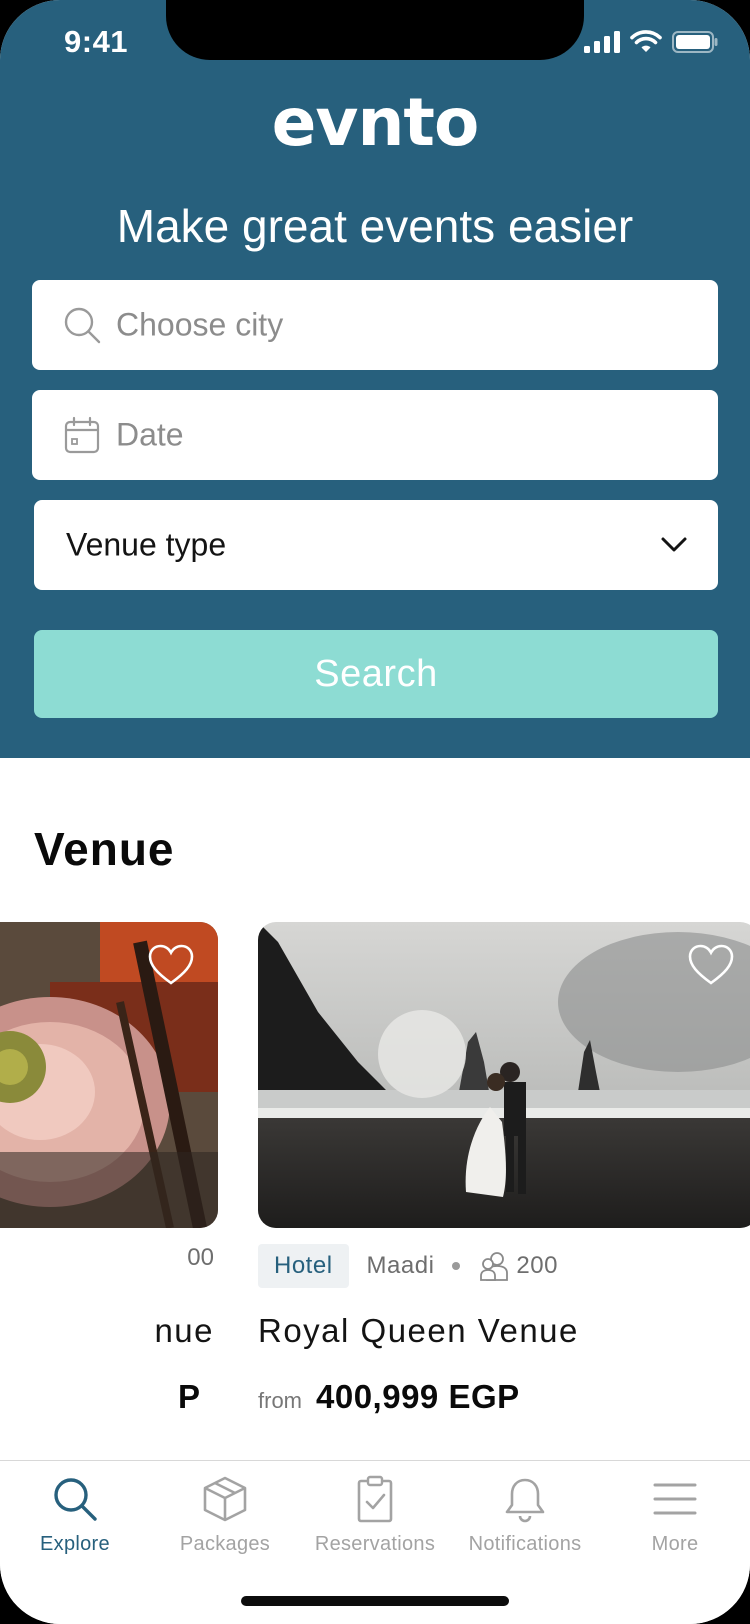 Image resolution: width=750 pixels, height=1624 pixels. What do you see at coordinates (456, 1266) in the screenshot?
I see `separator-dot` at bounding box center [456, 1266].